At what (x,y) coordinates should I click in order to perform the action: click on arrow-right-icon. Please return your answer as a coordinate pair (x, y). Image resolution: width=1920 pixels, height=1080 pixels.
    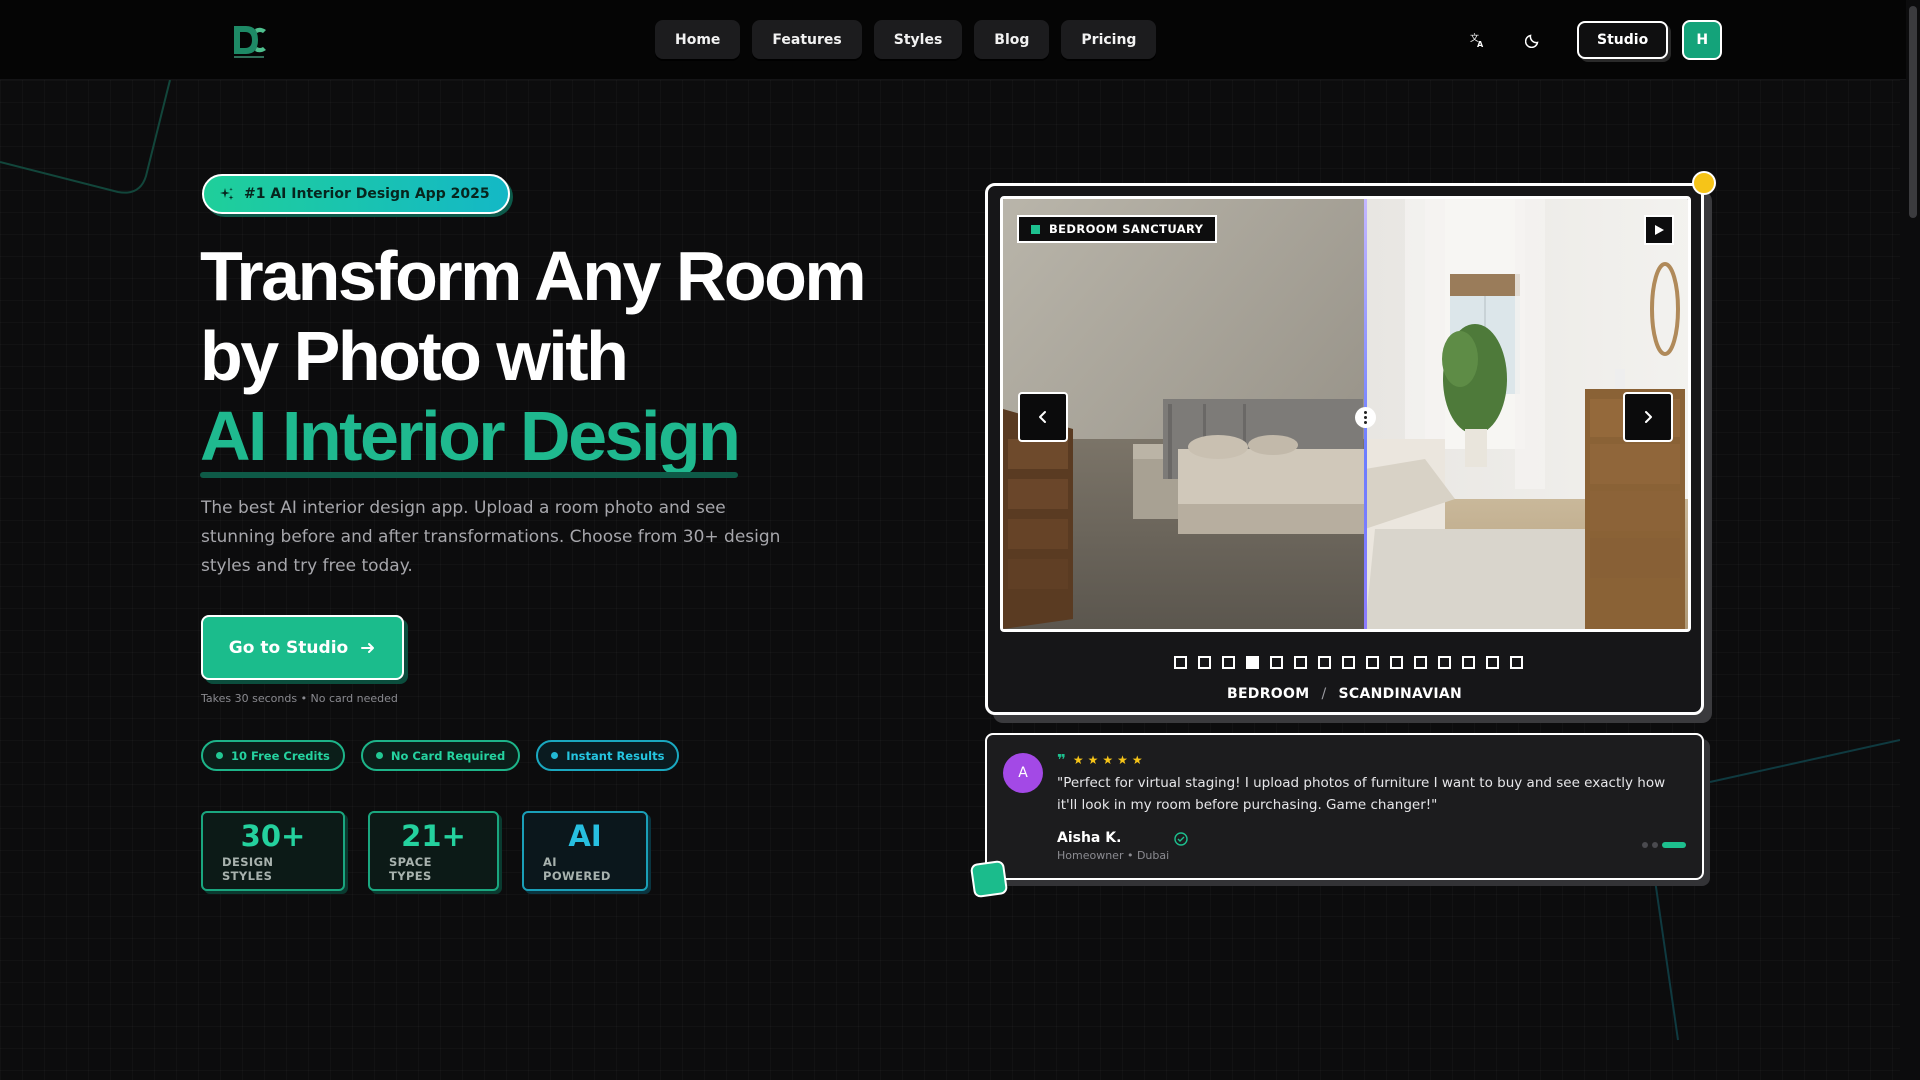
    Looking at the image, I should click on (368, 647).